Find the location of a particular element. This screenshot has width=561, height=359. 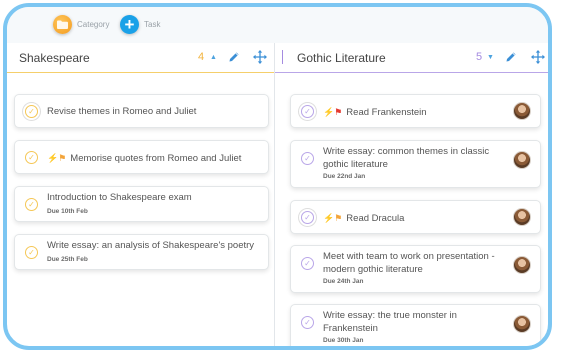

column-color-bar is located at coordinates (282, 57).